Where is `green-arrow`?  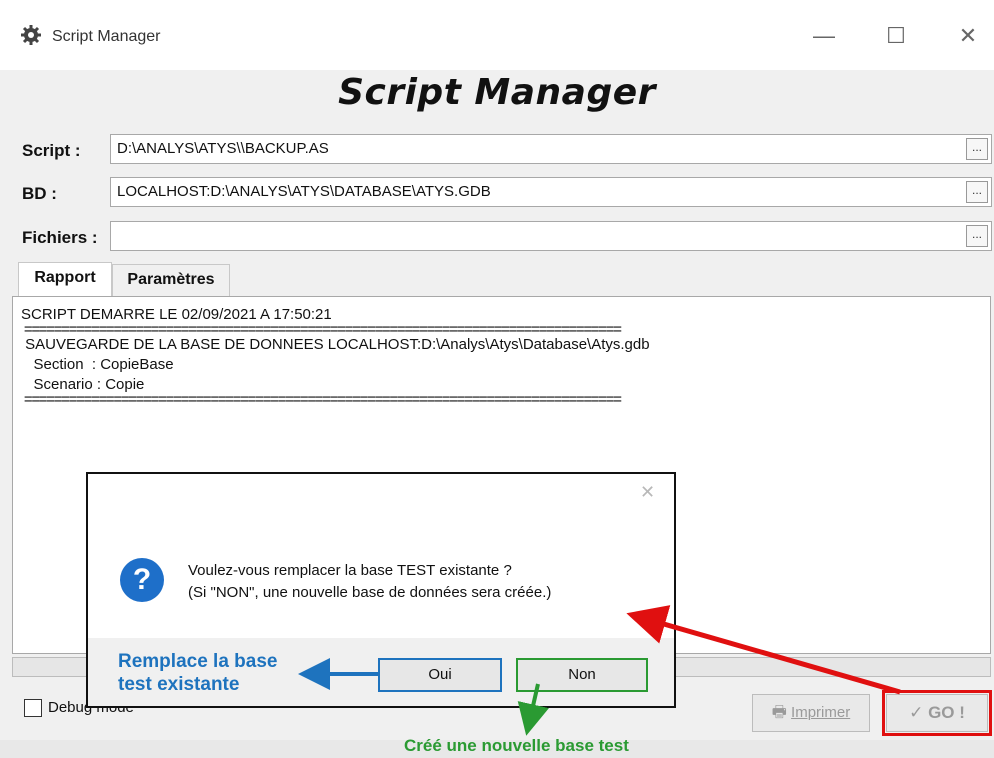 green-arrow is located at coordinates (533, 709).